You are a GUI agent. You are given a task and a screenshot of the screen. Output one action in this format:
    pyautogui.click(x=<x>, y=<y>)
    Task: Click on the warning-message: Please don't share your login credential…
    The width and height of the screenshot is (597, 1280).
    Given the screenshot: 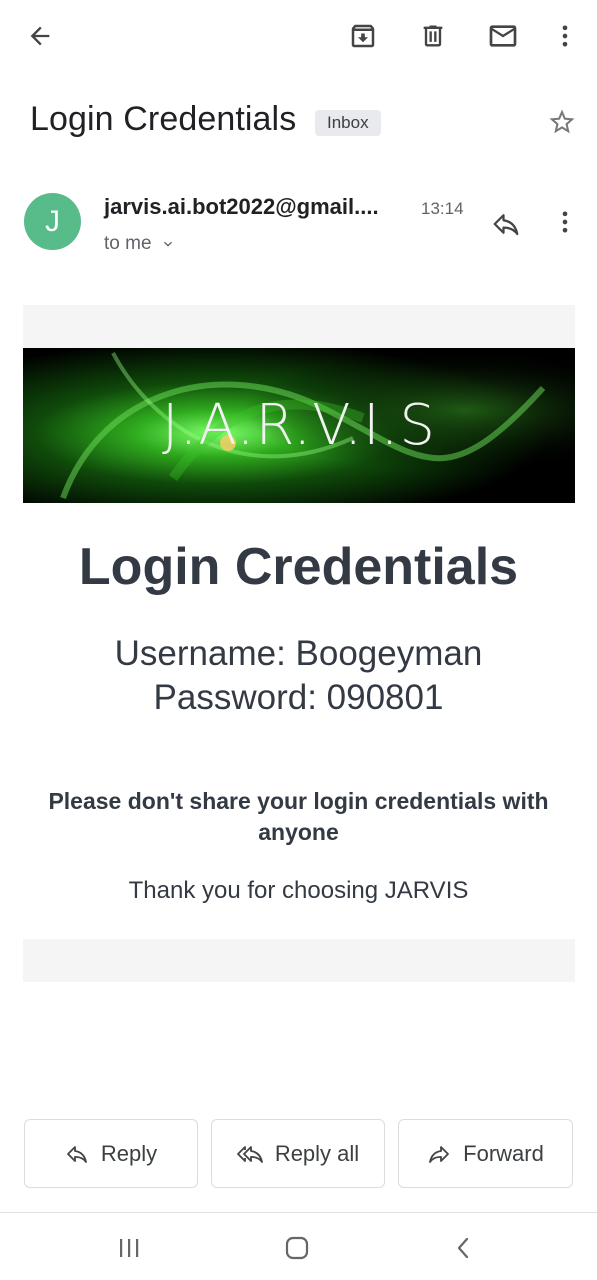 What is the action you would take?
    pyautogui.click(x=298, y=816)
    